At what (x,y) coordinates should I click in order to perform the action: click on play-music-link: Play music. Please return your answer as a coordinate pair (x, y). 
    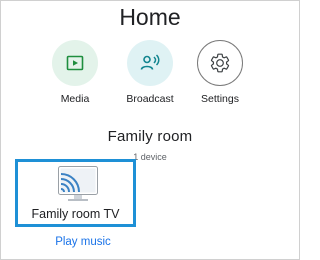
    Looking at the image, I should click on (83, 242).